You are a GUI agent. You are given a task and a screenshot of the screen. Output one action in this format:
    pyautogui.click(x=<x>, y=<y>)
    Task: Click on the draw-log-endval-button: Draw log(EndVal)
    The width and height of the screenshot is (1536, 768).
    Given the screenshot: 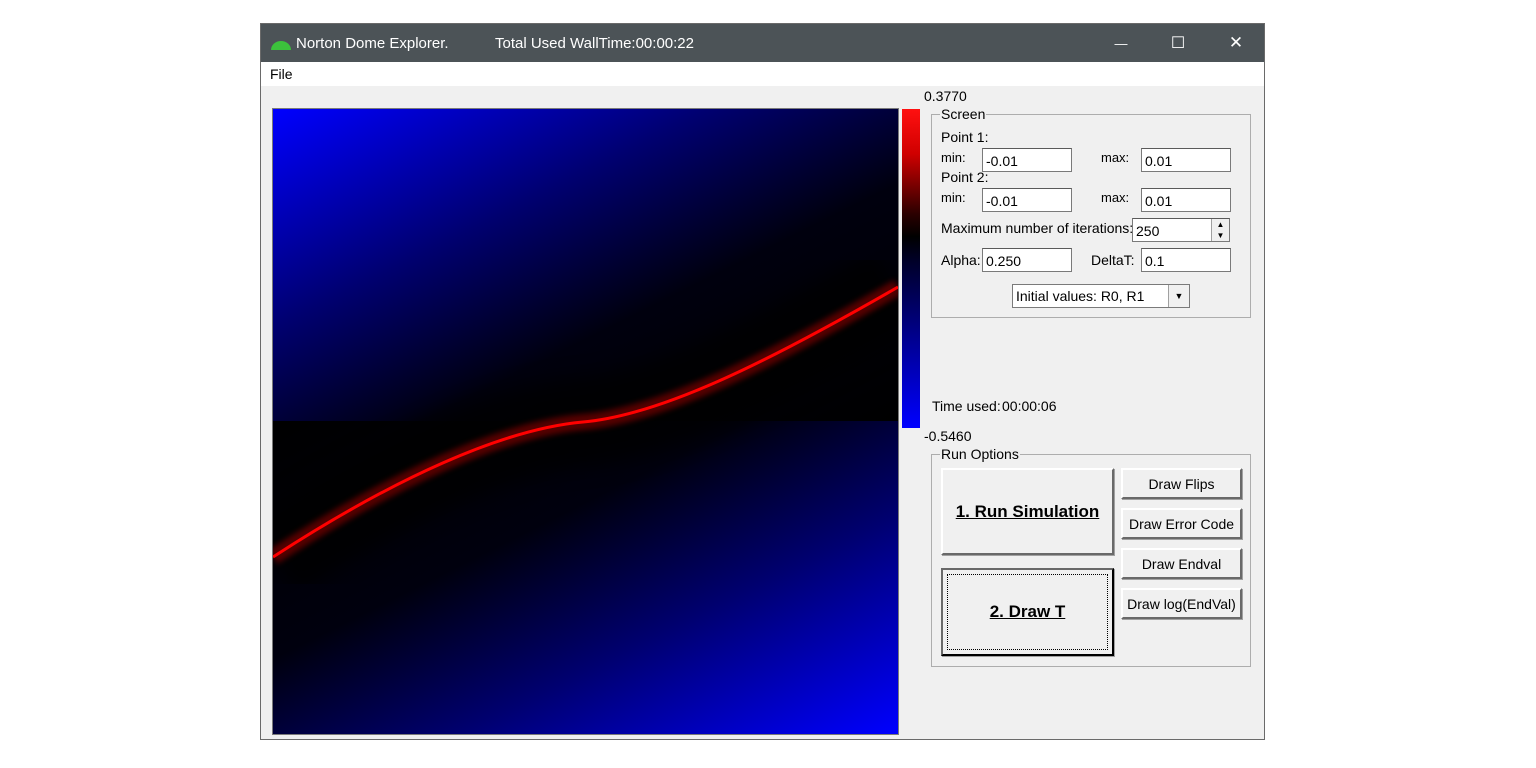 What is the action you would take?
    pyautogui.click(x=1181, y=603)
    